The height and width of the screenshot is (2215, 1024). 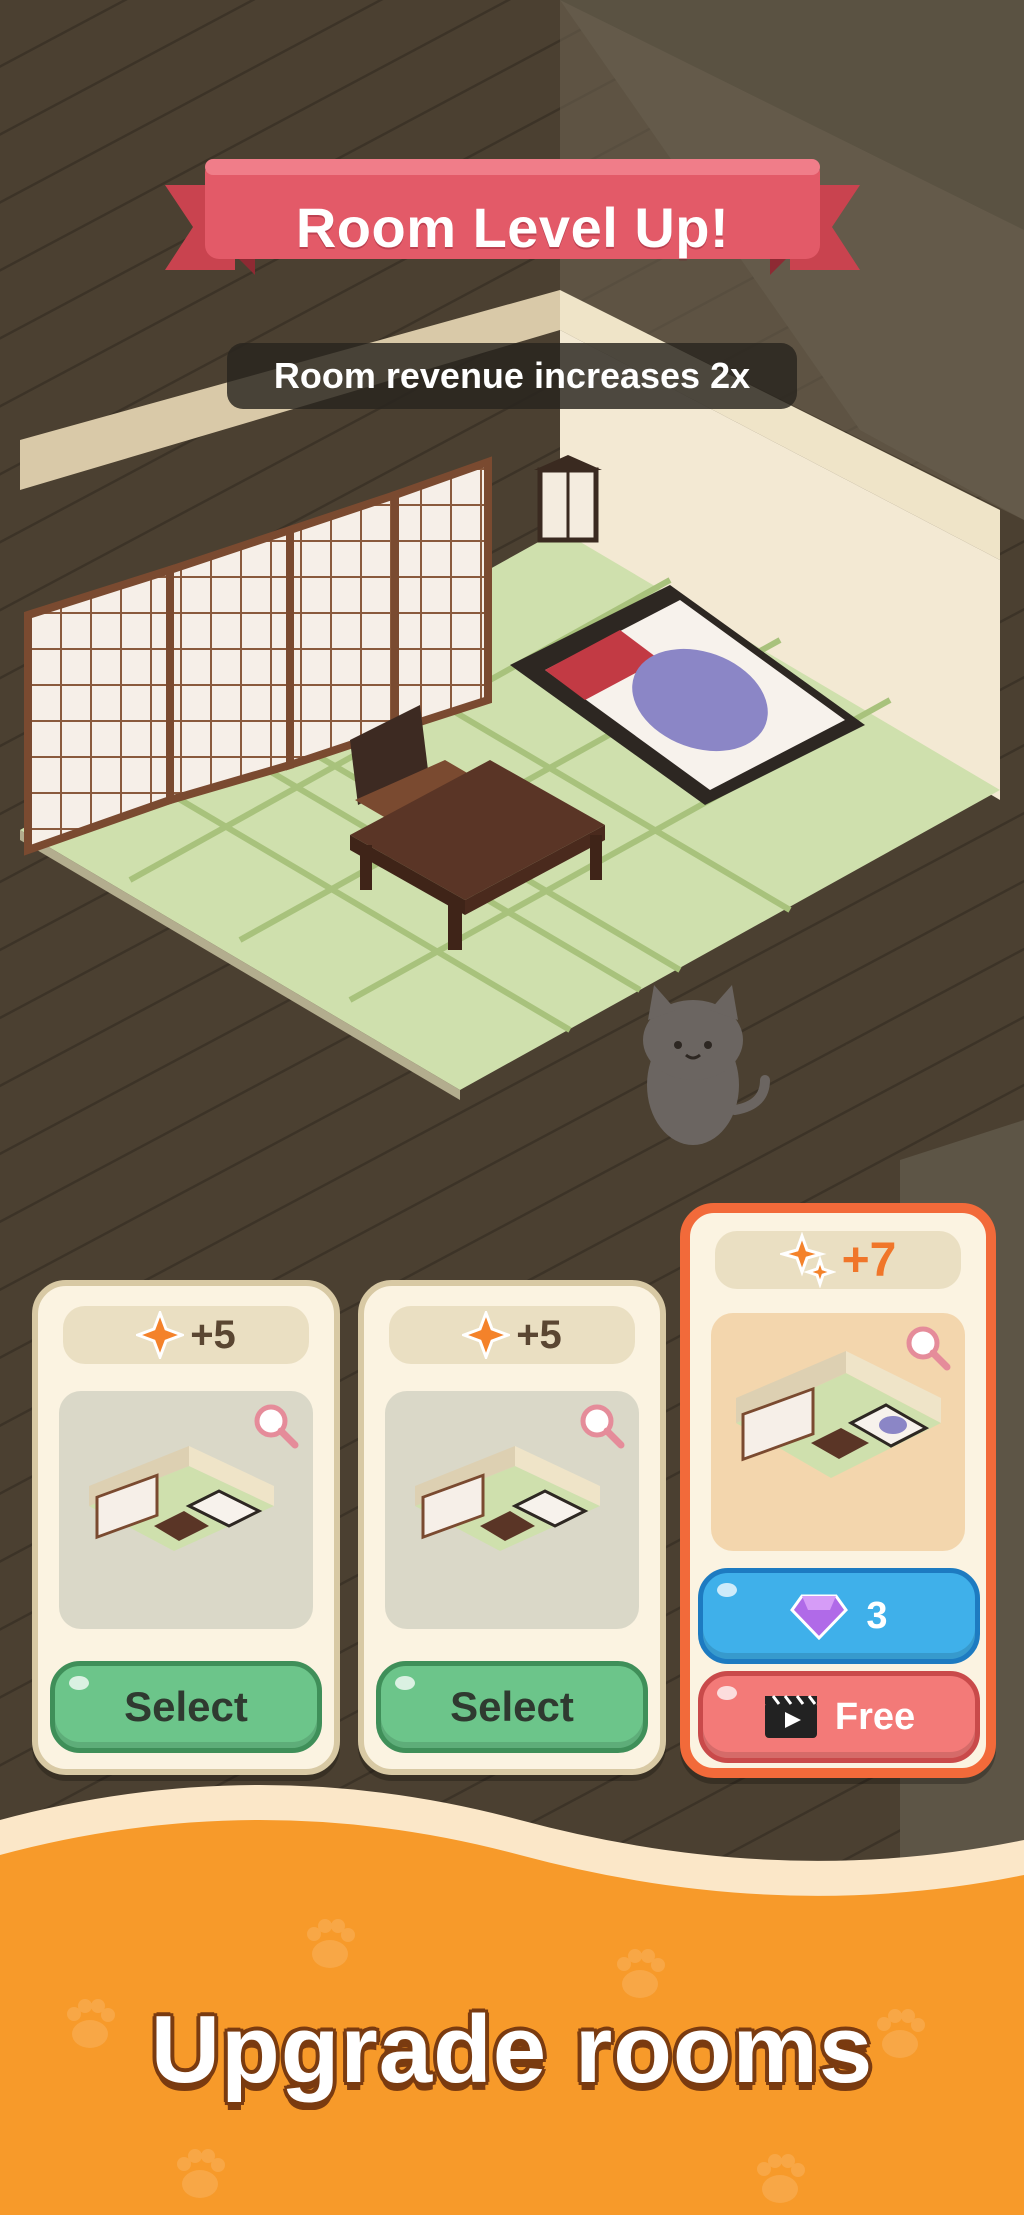 What do you see at coordinates (568, 499) in the screenshot?
I see `lantern` at bounding box center [568, 499].